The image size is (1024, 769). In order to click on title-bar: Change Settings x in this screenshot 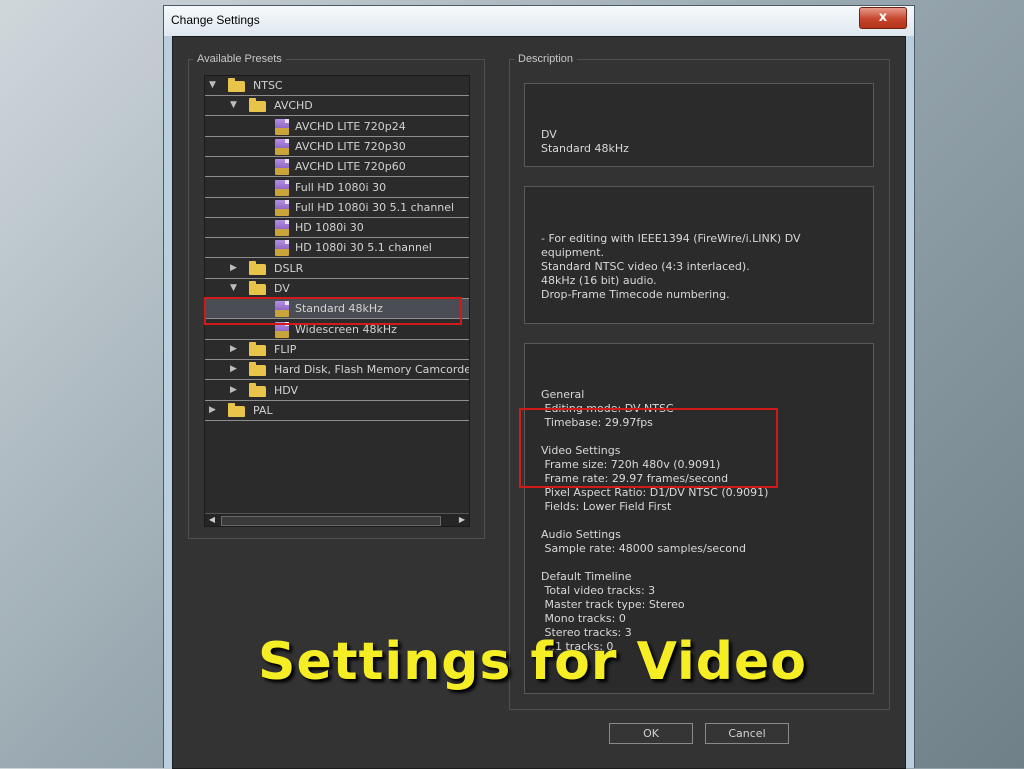, I will do `click(539, 21)`.